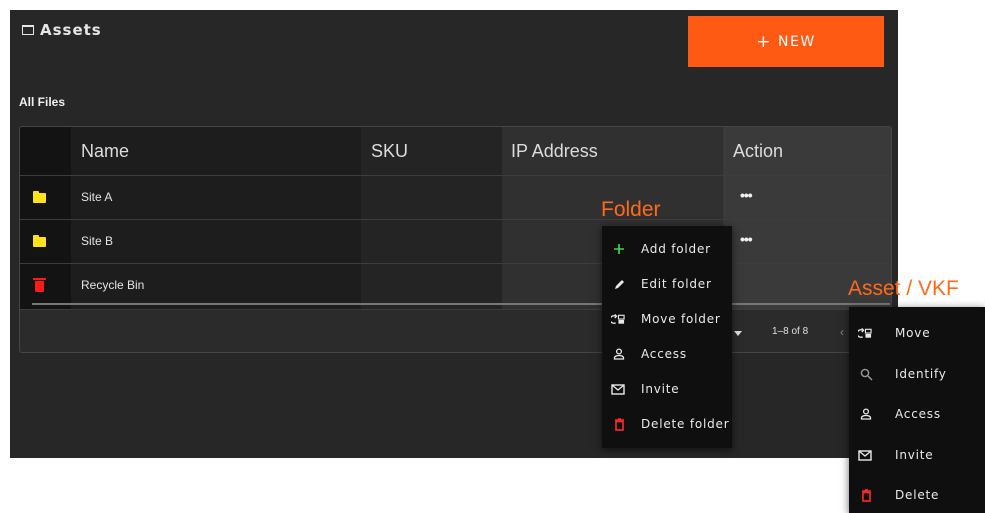 The width and height of the screenshot is (985, 513). What do you see at coordinates (105, 151) in the screenshot?
I see `column-header-name: Name` at bounding box center [105, 151].